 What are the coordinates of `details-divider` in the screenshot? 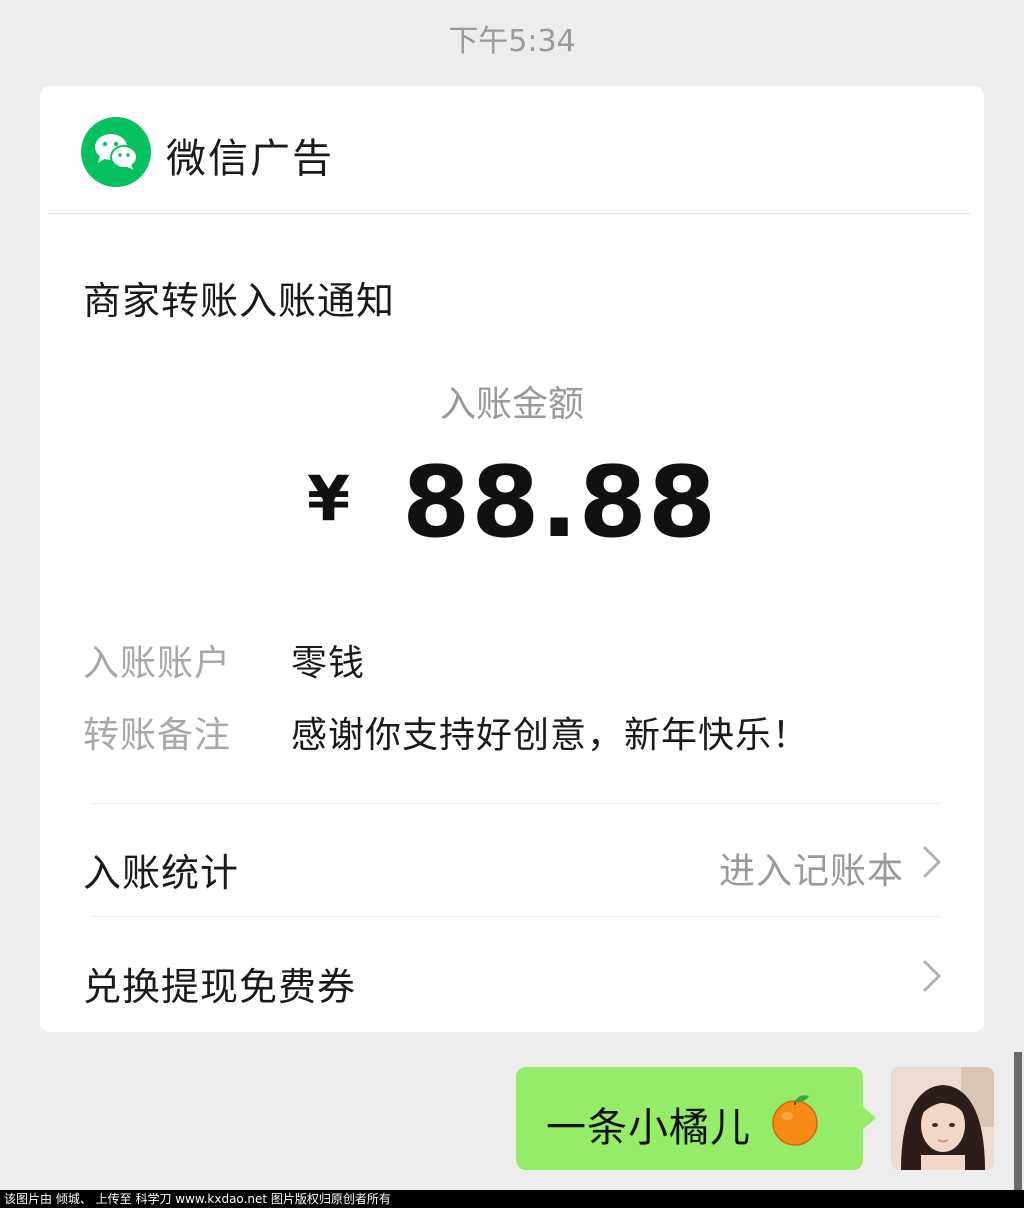 It's located at (515, 803).